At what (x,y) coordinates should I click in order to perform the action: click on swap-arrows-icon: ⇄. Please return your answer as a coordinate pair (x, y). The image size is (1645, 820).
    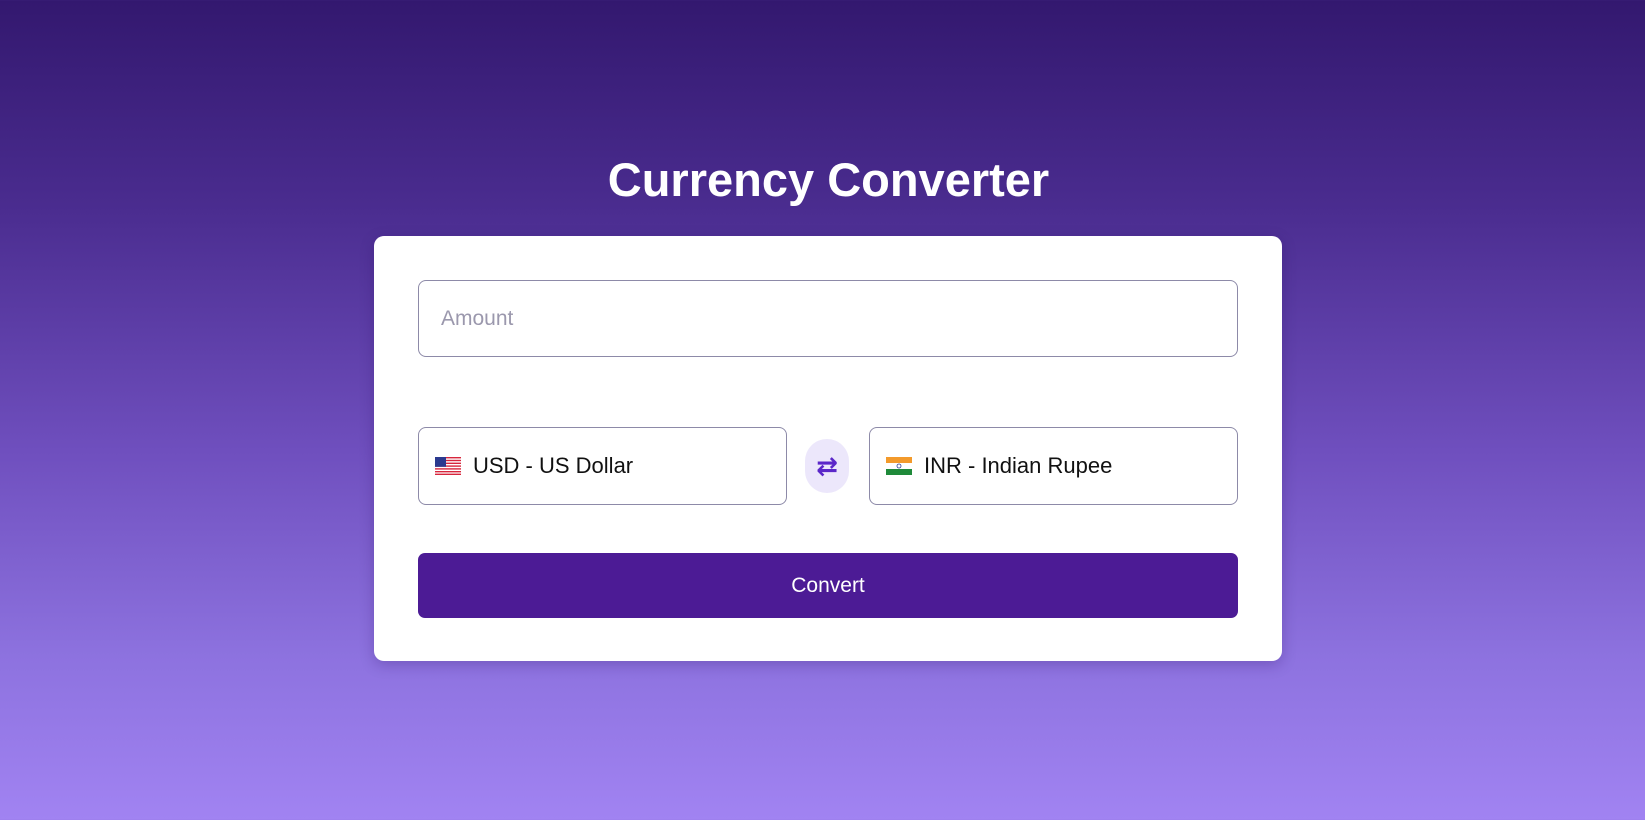
    Looking at the image, I should click on (827, 465).